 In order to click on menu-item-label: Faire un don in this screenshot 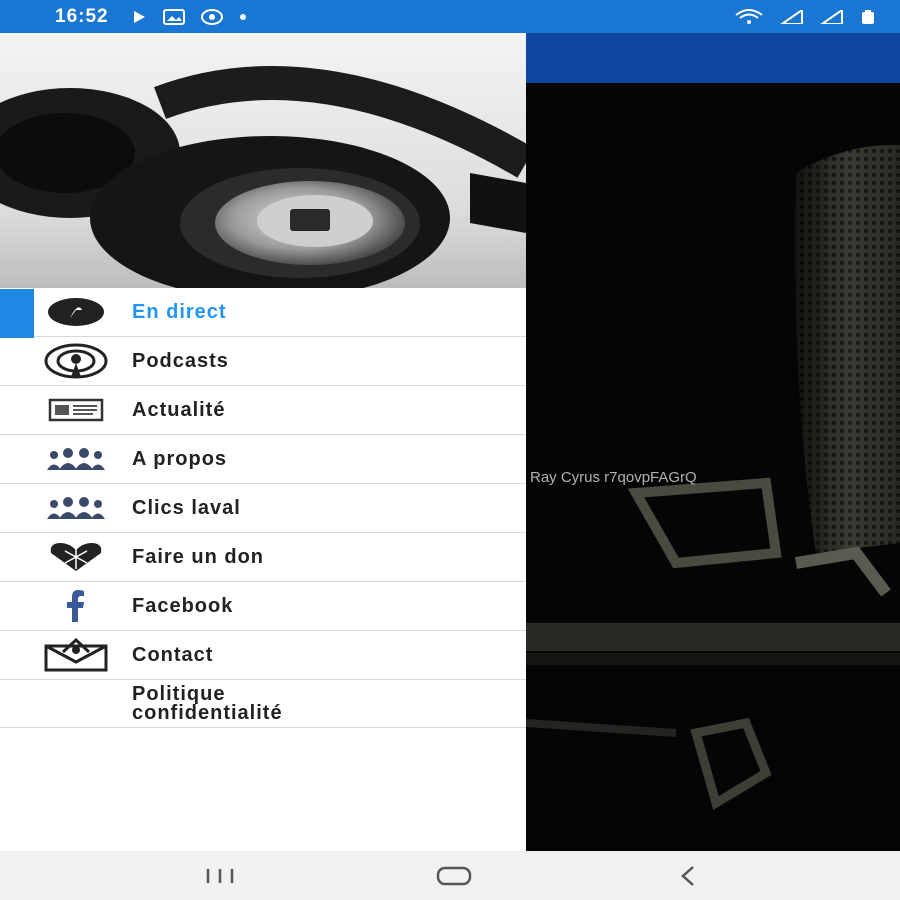, I will do `click(198, 556)`.